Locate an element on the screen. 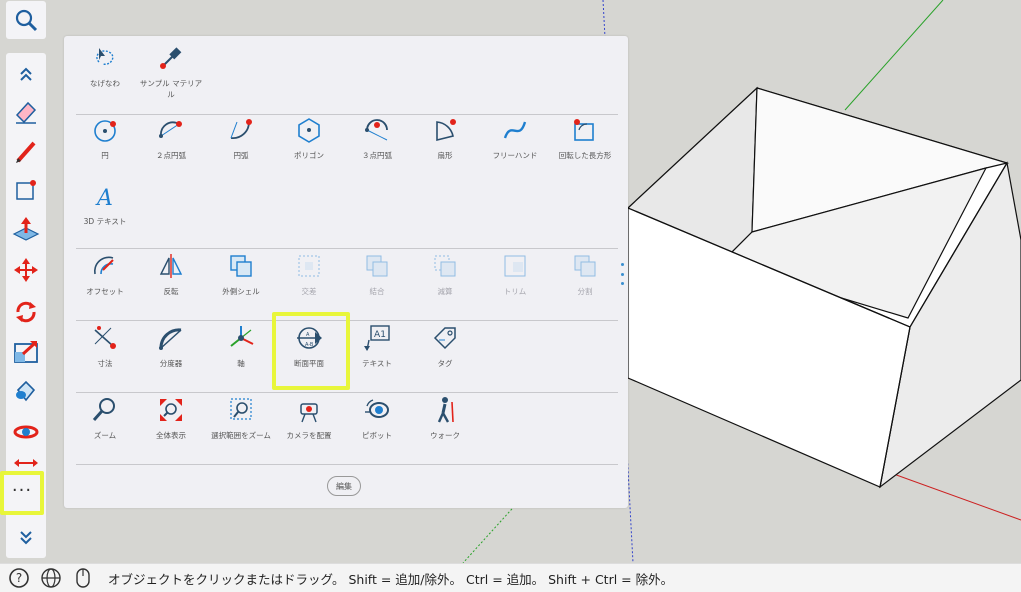  mouse-button is located at coordinates (83, 578).